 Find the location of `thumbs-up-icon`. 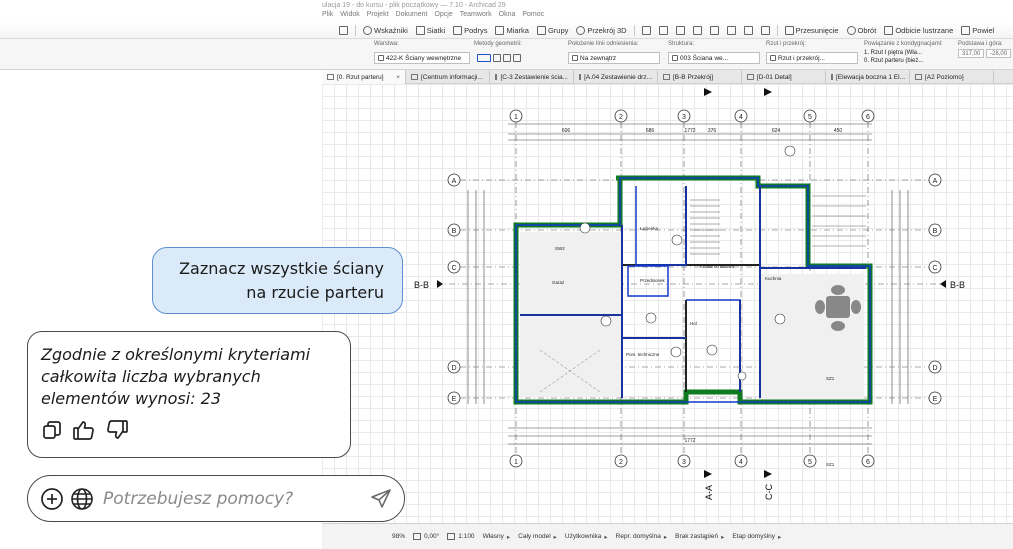

thumbs-up-icon is located at coordinates (84, 430).